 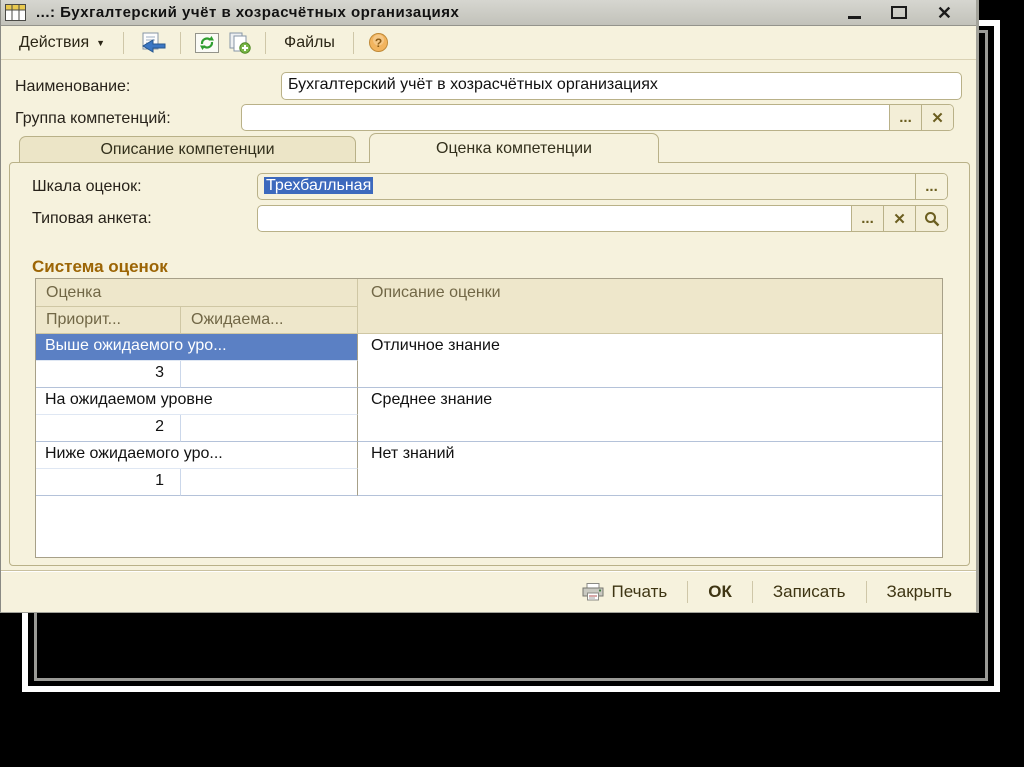 I want to click on rating-system-title: Система оценок, so click(x=100, y=266).